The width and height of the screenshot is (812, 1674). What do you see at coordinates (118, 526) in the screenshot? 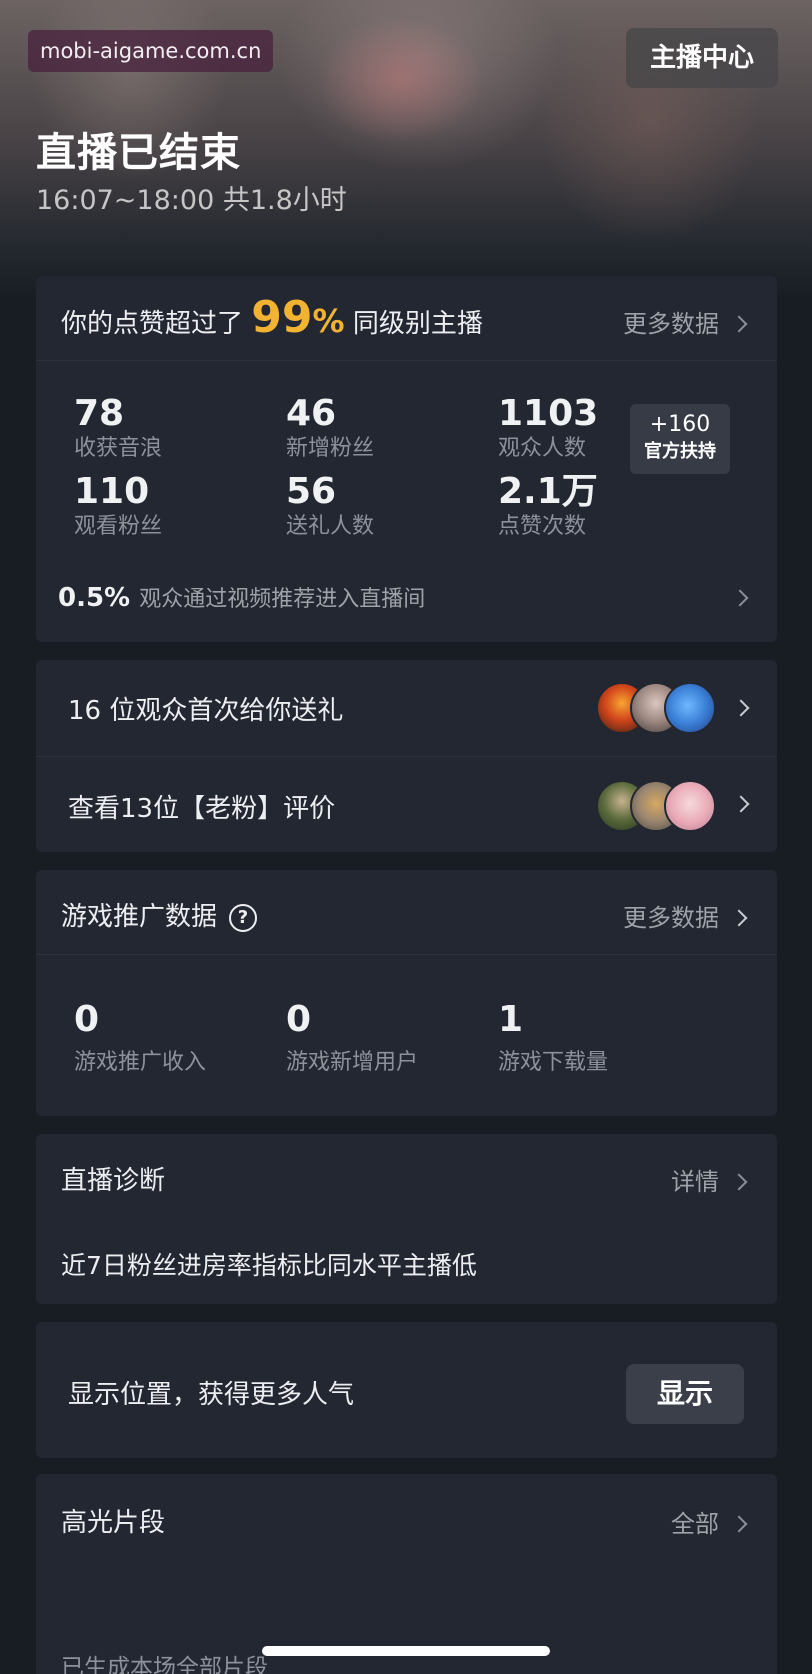
I see `stat-label: 观看粉丝` at bounding box center [118, 526].